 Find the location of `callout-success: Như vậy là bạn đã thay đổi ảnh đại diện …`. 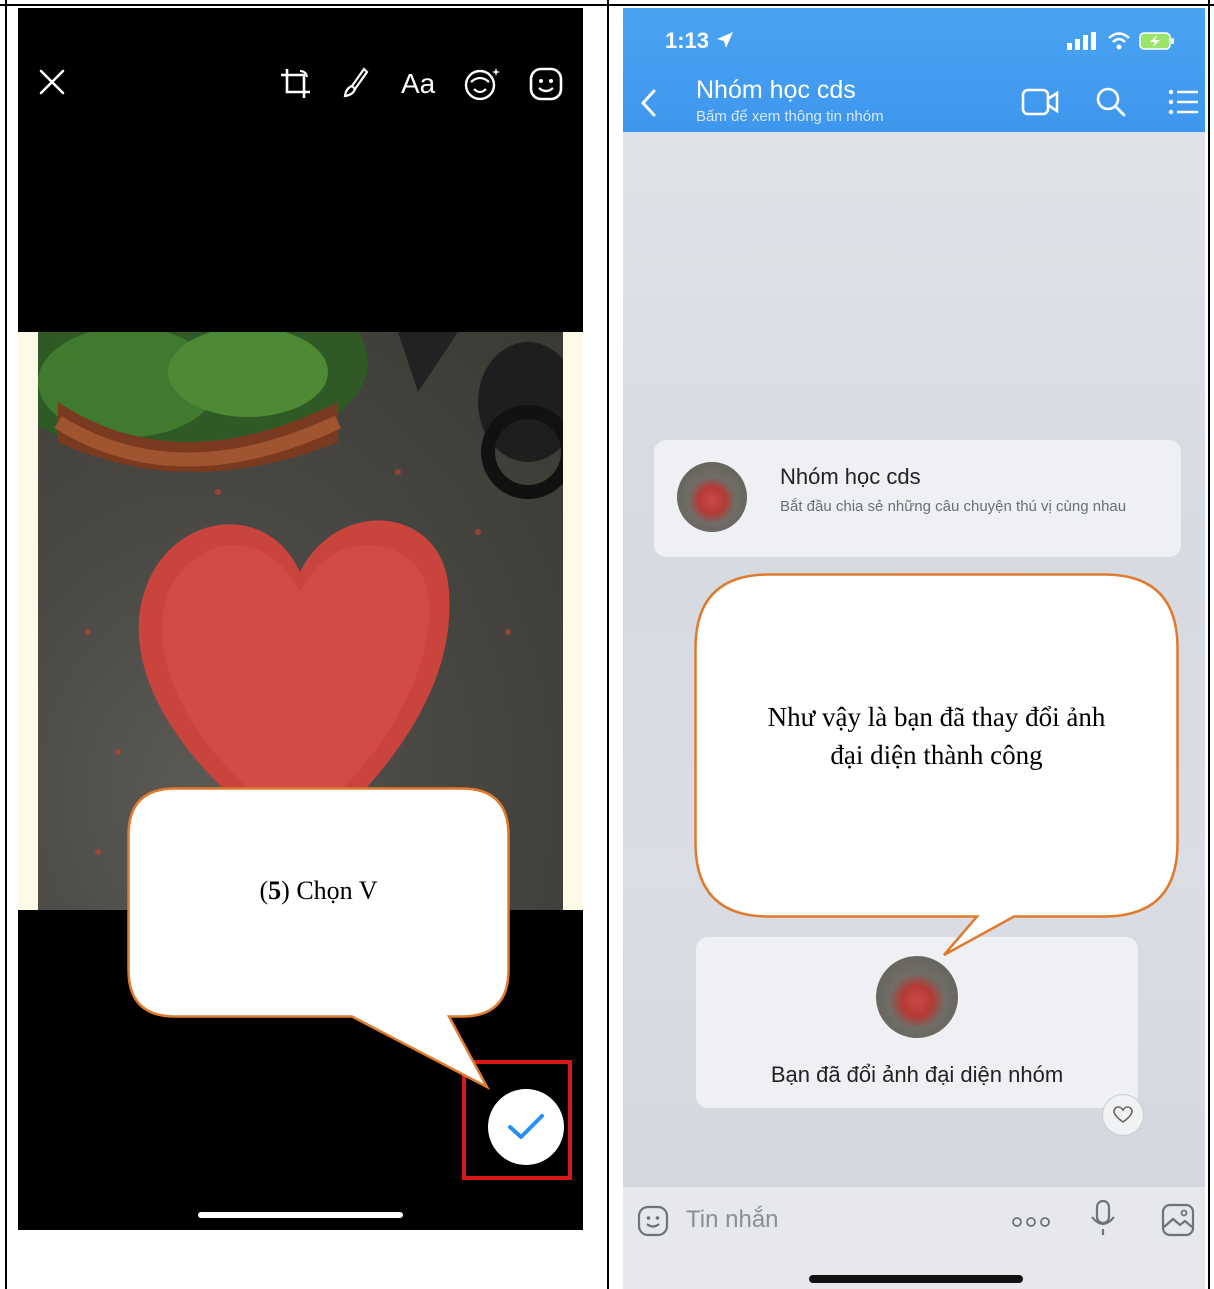

callout-success: Như vậy là bạn đã thay đổi ảnh đại diện … is located at coordinates (936, 765).